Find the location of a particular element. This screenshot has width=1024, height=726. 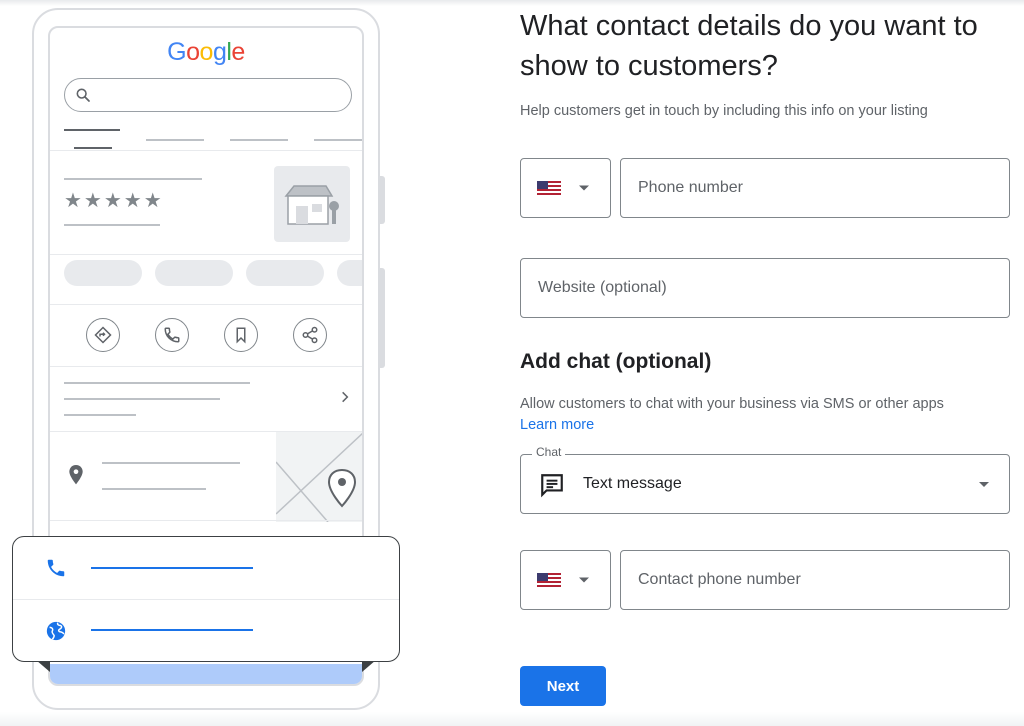

directions-button is located at coordinates (103, 335).